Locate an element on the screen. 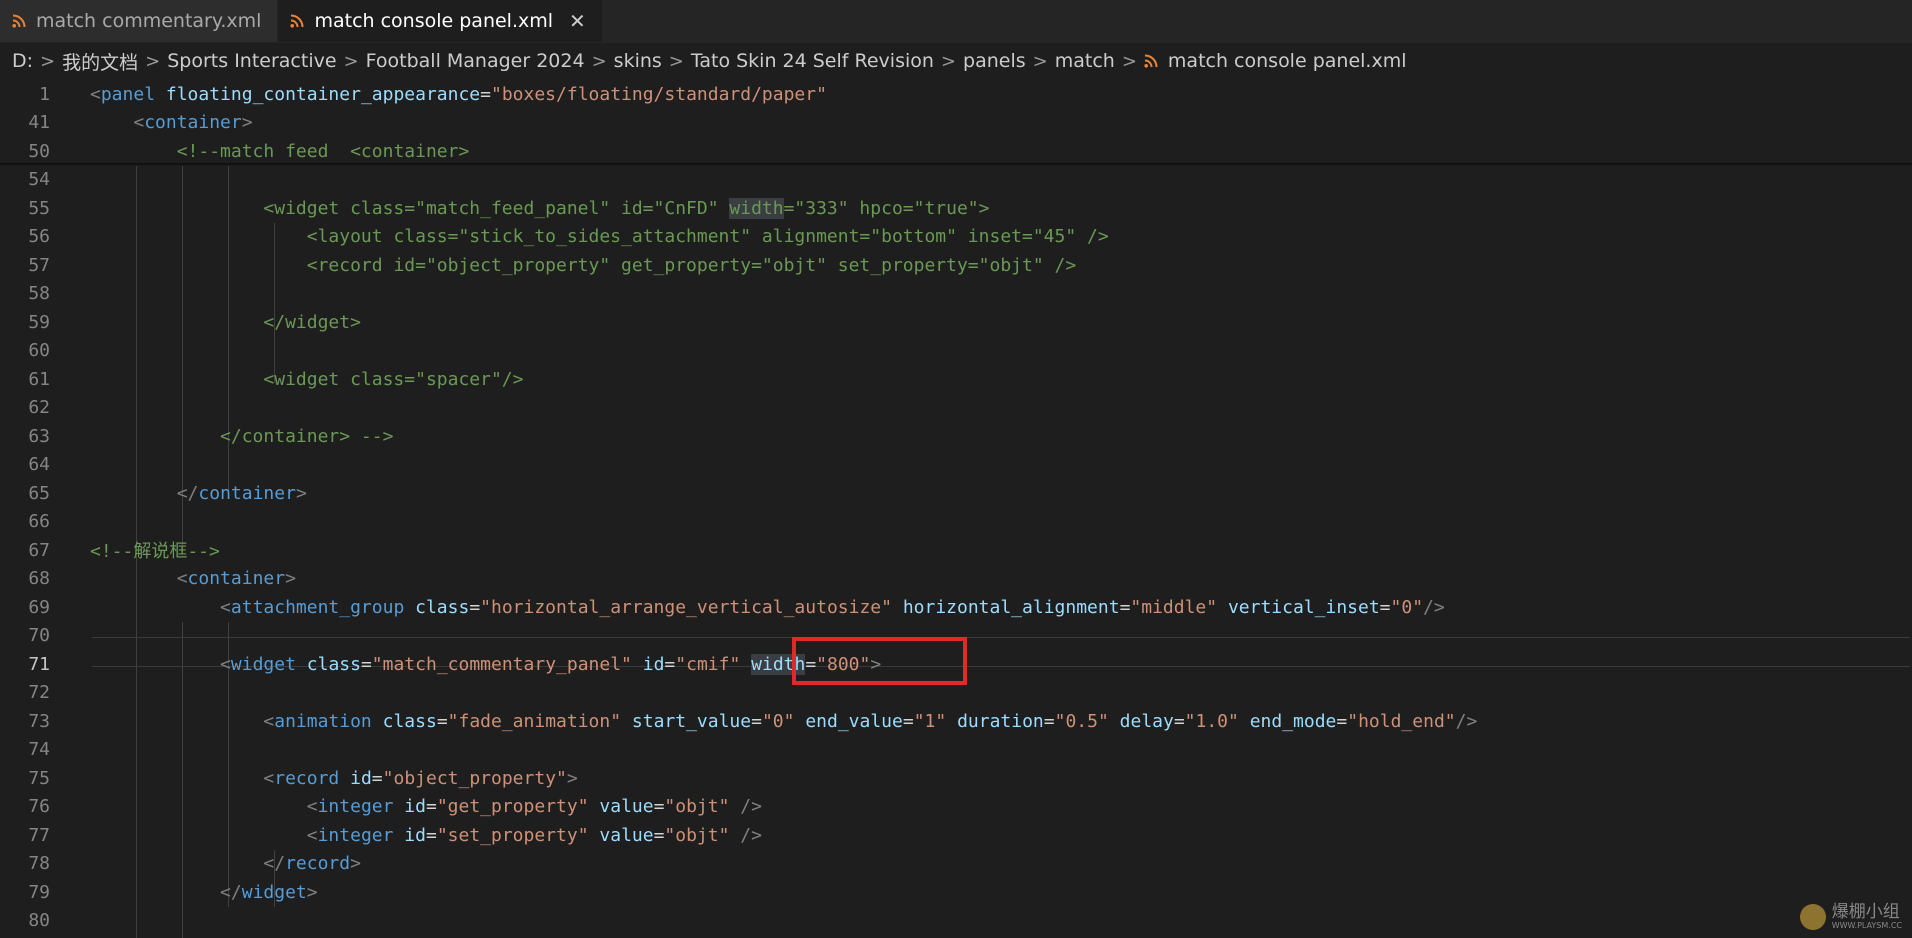  tab-match-console-panel: match console panel.xml ✕ is located at coordinates (440, 21).